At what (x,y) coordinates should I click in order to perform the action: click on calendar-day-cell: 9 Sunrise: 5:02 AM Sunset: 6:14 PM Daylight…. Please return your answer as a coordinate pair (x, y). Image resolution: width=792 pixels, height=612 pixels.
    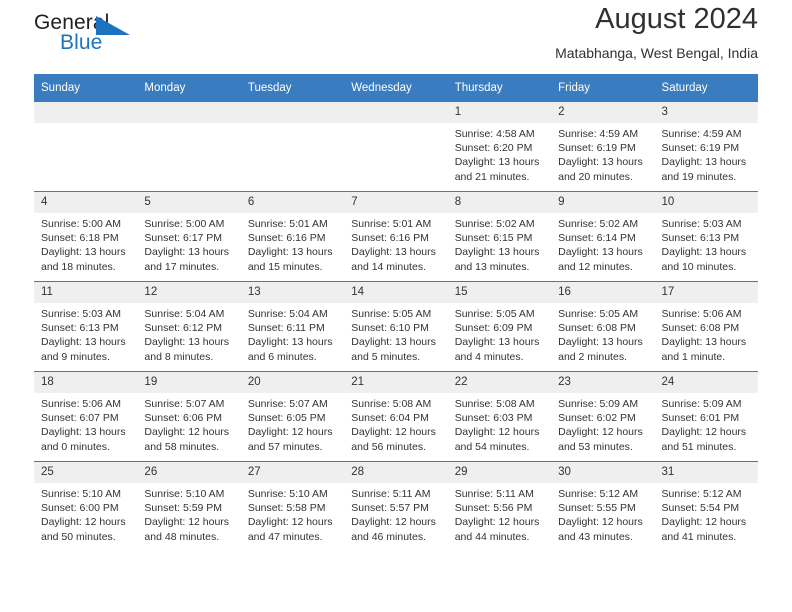
    Looking at the image, I should click on (603, 236).